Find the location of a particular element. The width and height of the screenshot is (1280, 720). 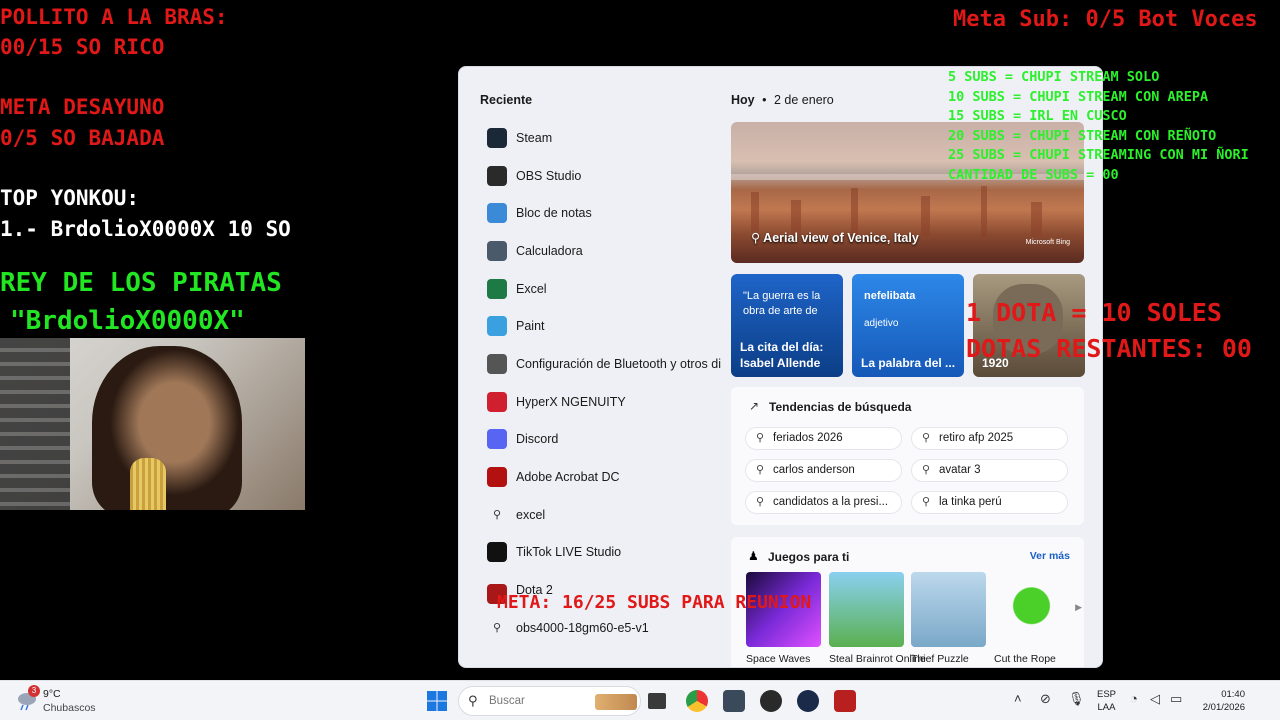

taskbar-clock: 01:40 2/01/2026 is located at coordinates (1220, 701).